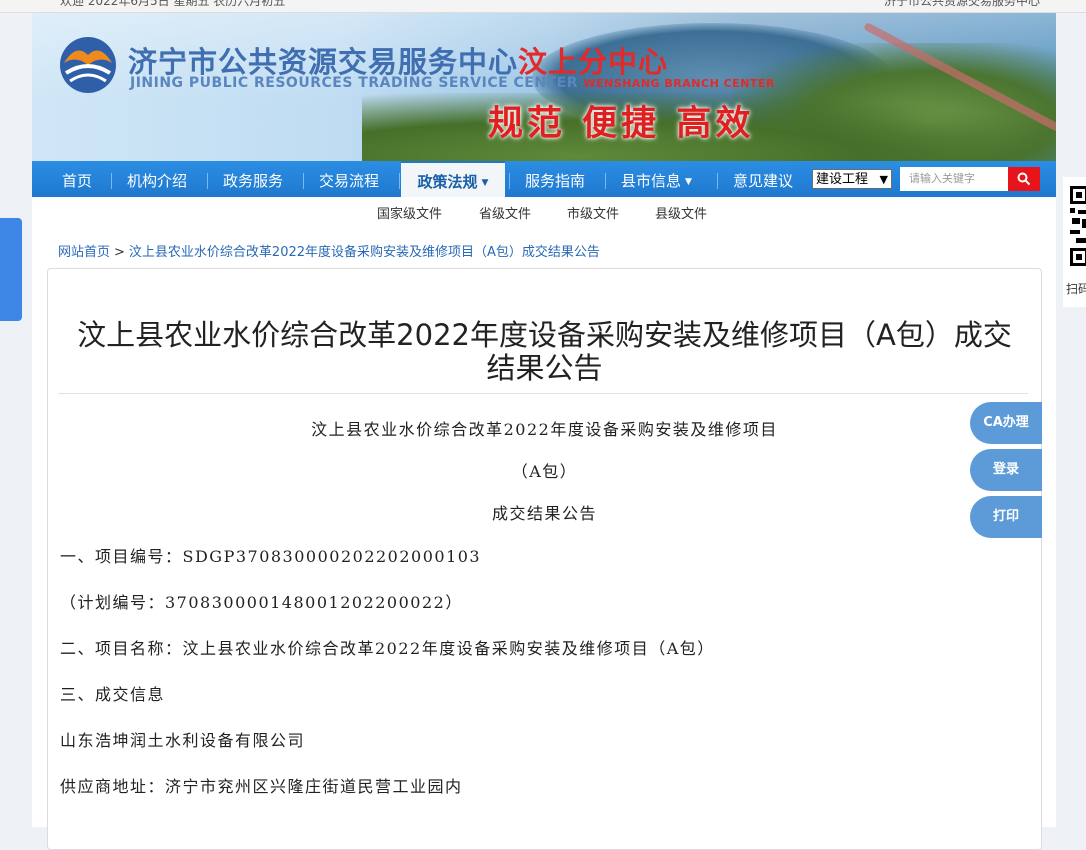  What do you see at coordinates (543, 6) in the screenshot?
I see `top-notice-bar: 欢迎 2022年6月5日 星期五 农历六月初五 济宁市公共资源交易服务中心` at bounding box center [543, 6].